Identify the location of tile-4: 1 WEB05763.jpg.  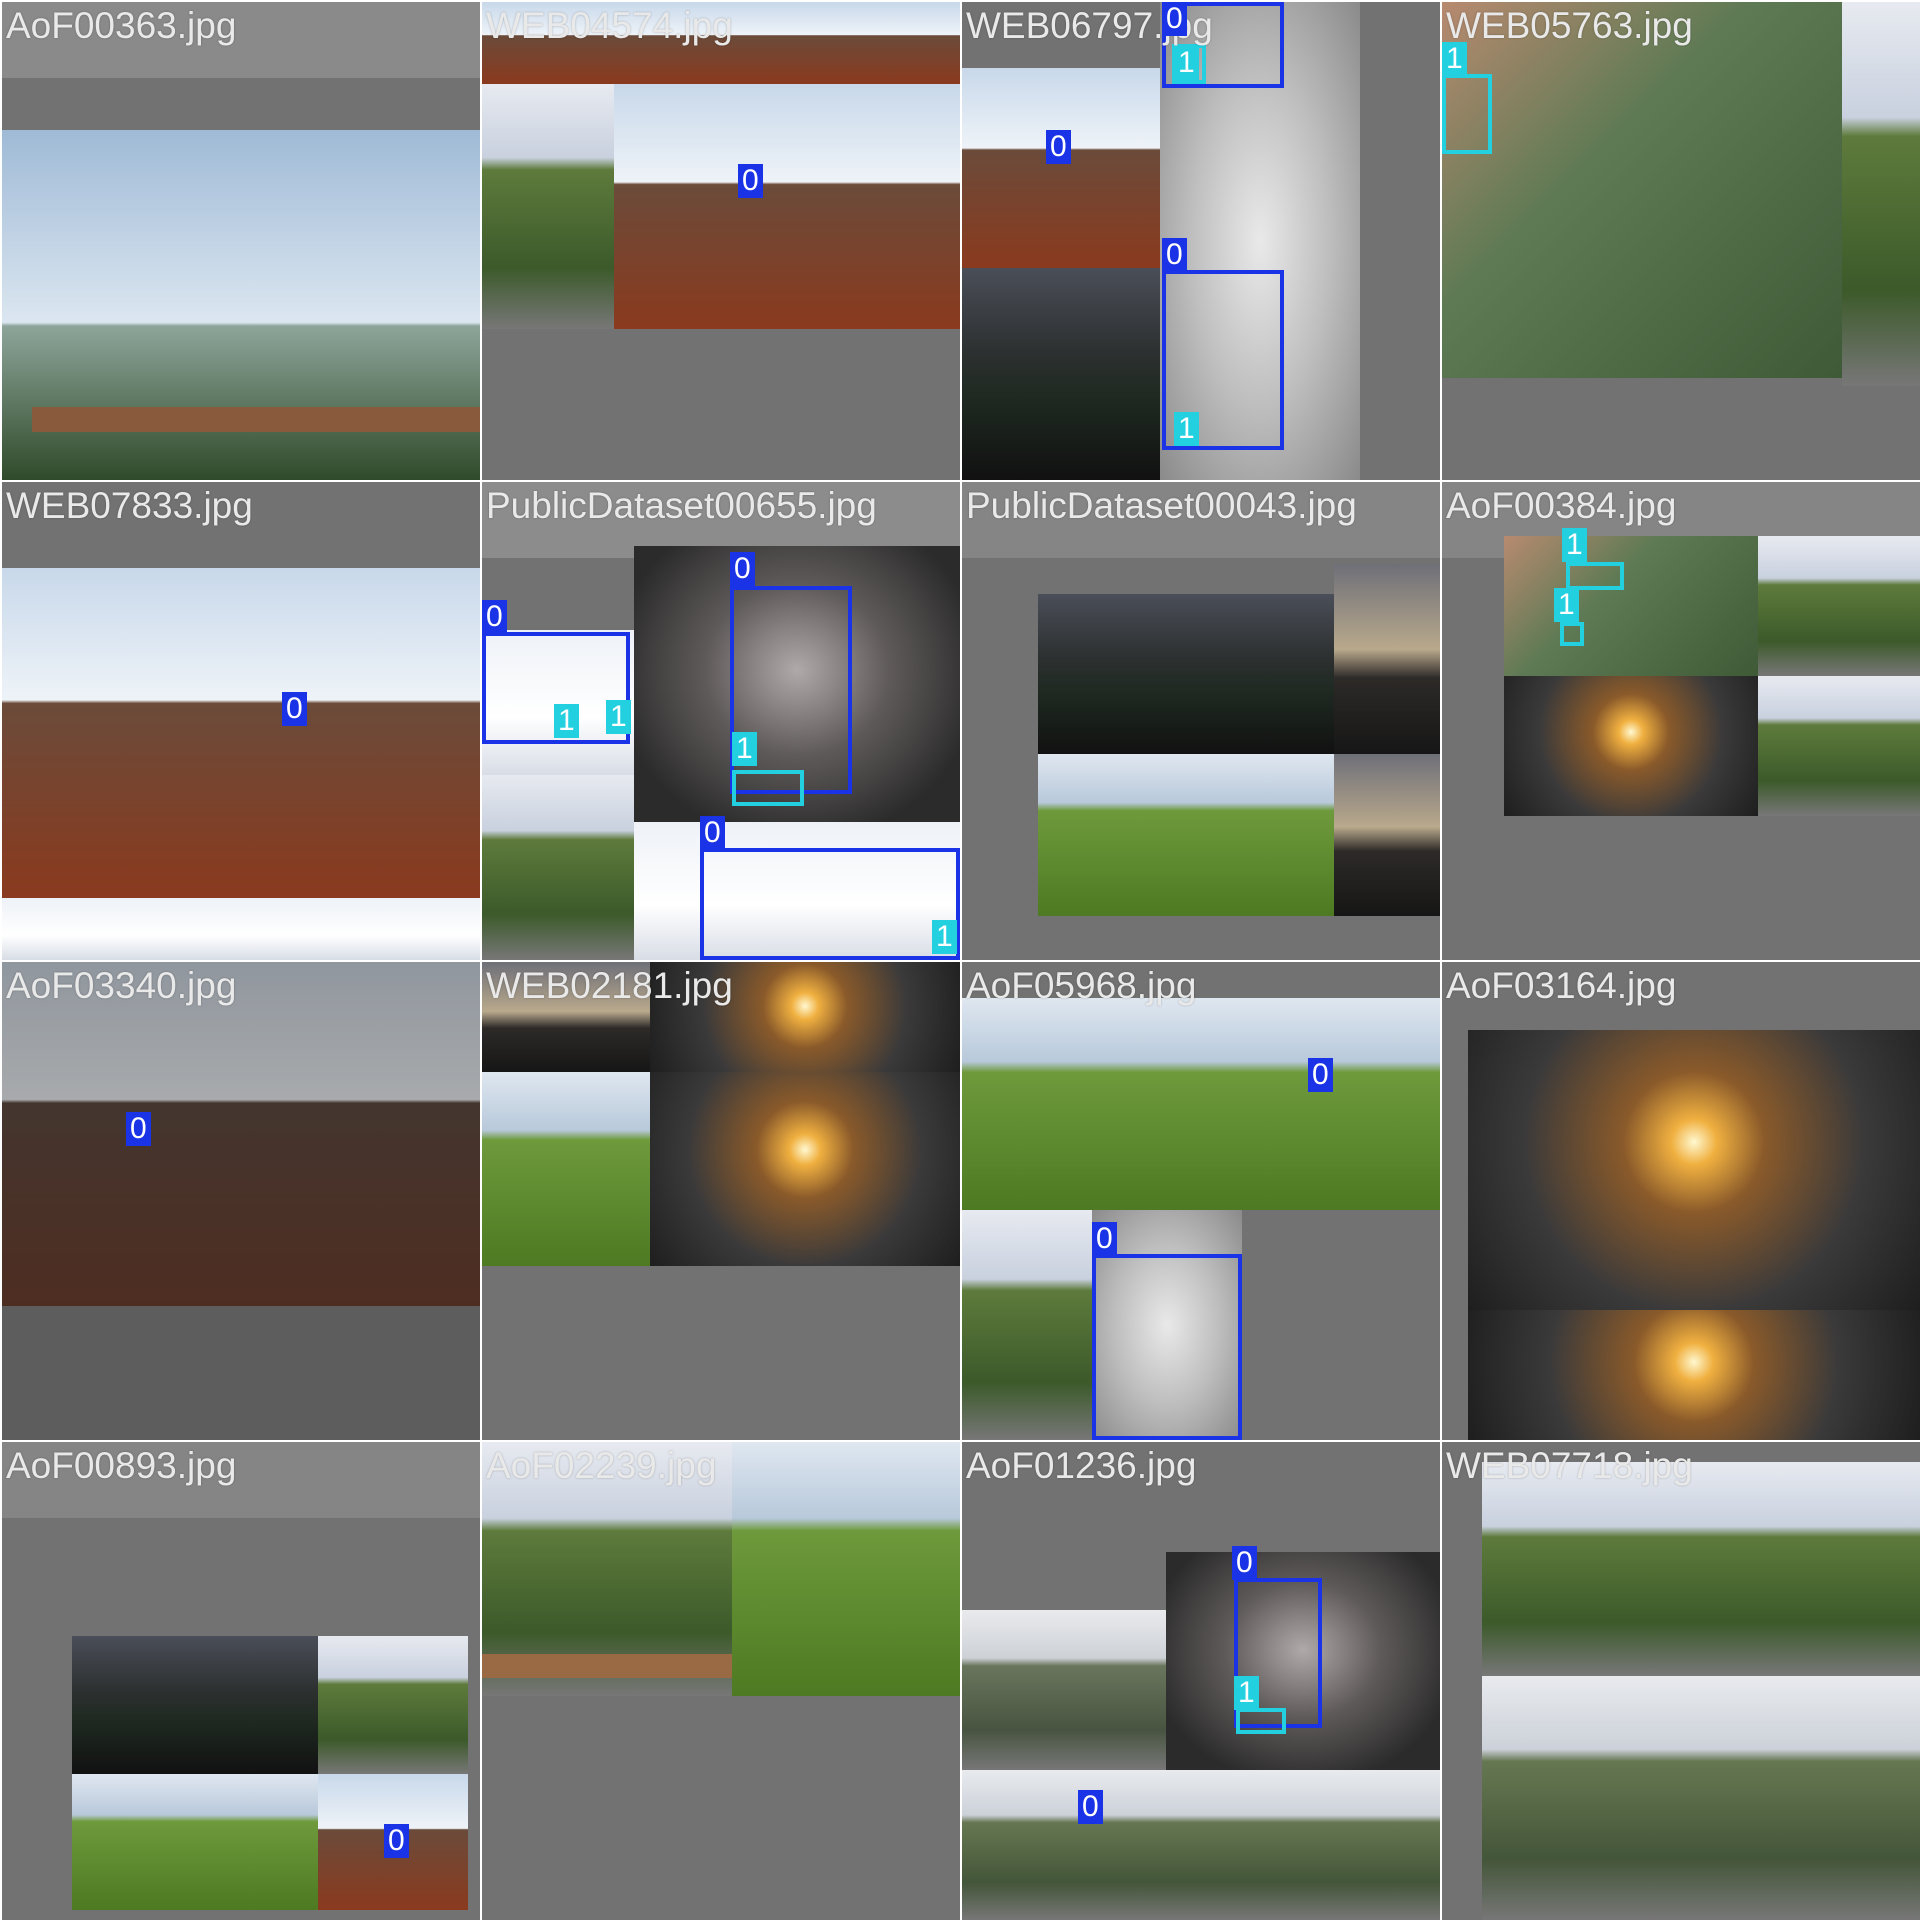
(1681, 241).